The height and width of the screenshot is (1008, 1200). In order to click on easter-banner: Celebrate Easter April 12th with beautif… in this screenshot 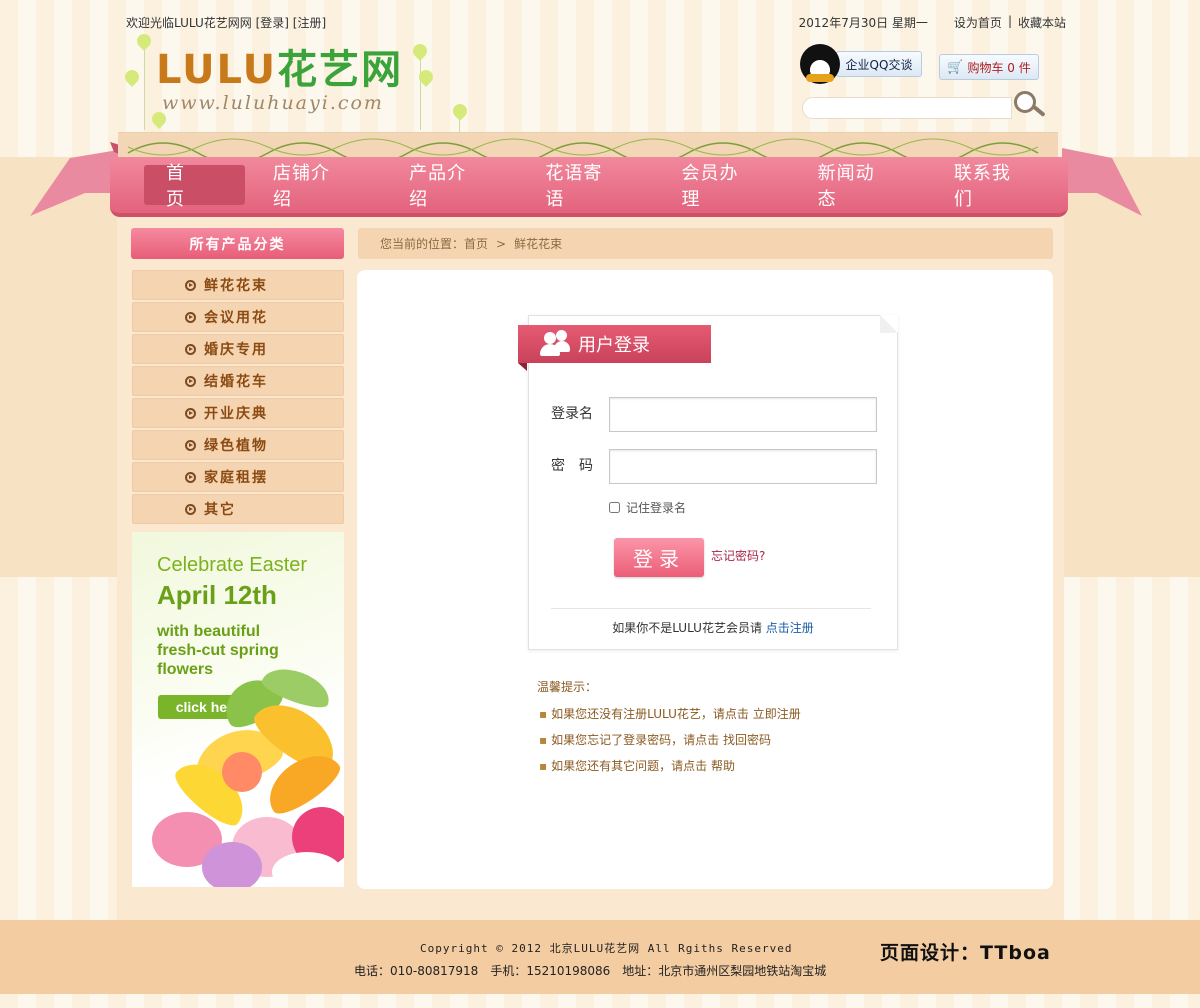, I will do `click(238, 709)`.